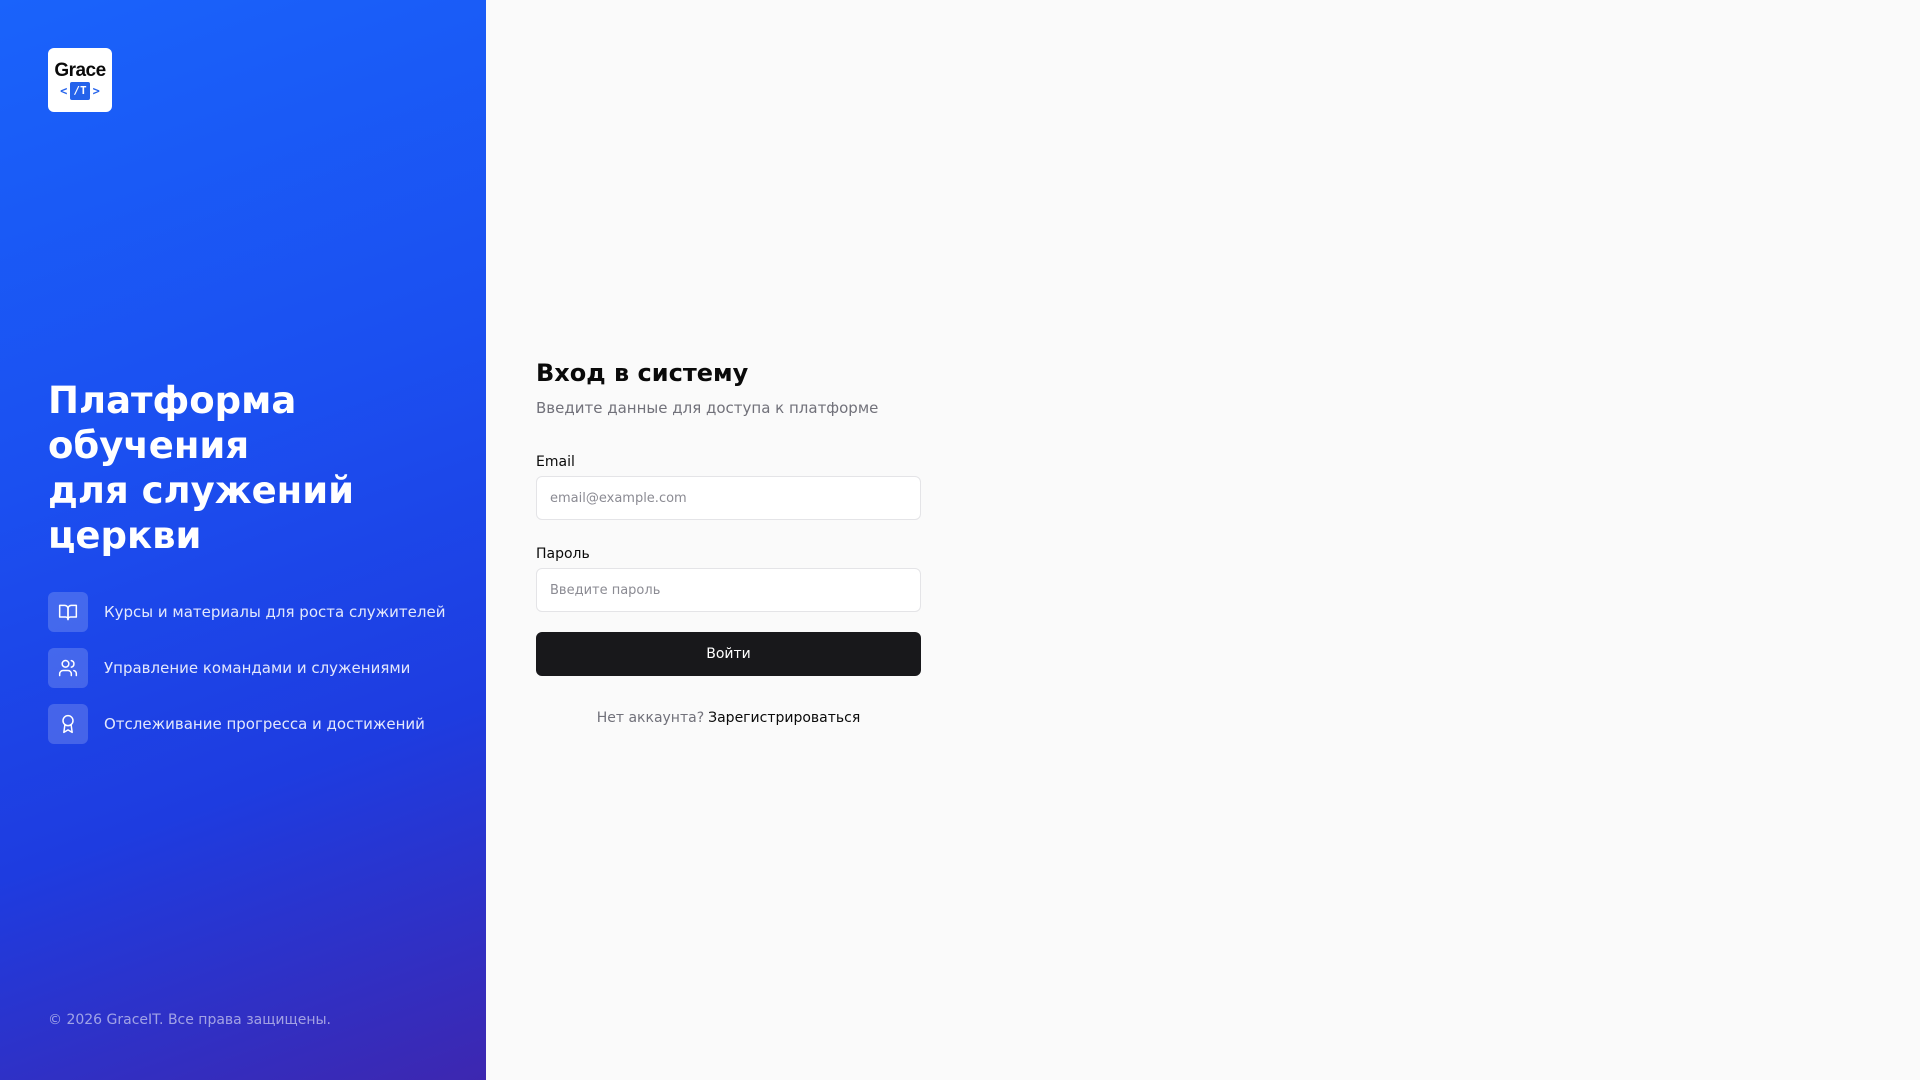  I want to click on feature-item-progress: Отслеживание прогресса и достижений, so click(246, 724).